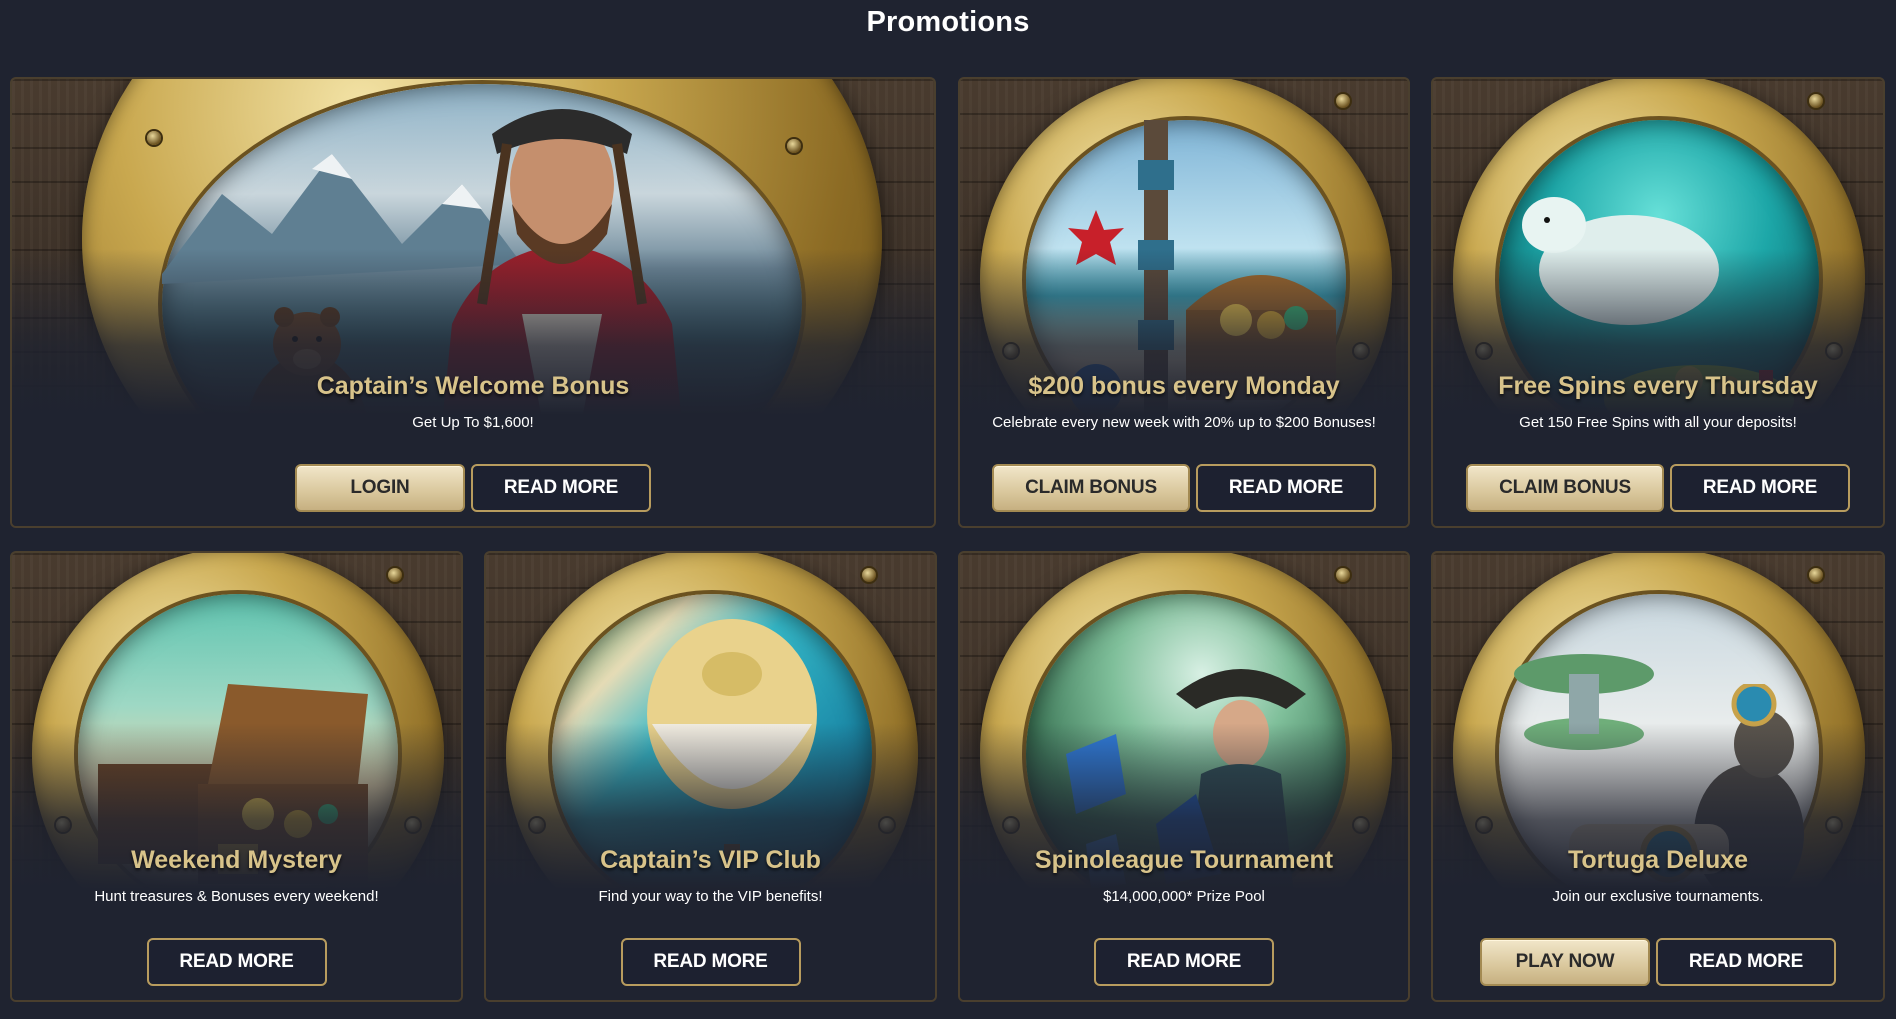 The width and height of the screenshot is (1896, 1019). What do you see at coordinates (1184, 386) in the screenshot?
I see `promo-title: $200 bonus every Monday` at bounding box center [1184, 386].